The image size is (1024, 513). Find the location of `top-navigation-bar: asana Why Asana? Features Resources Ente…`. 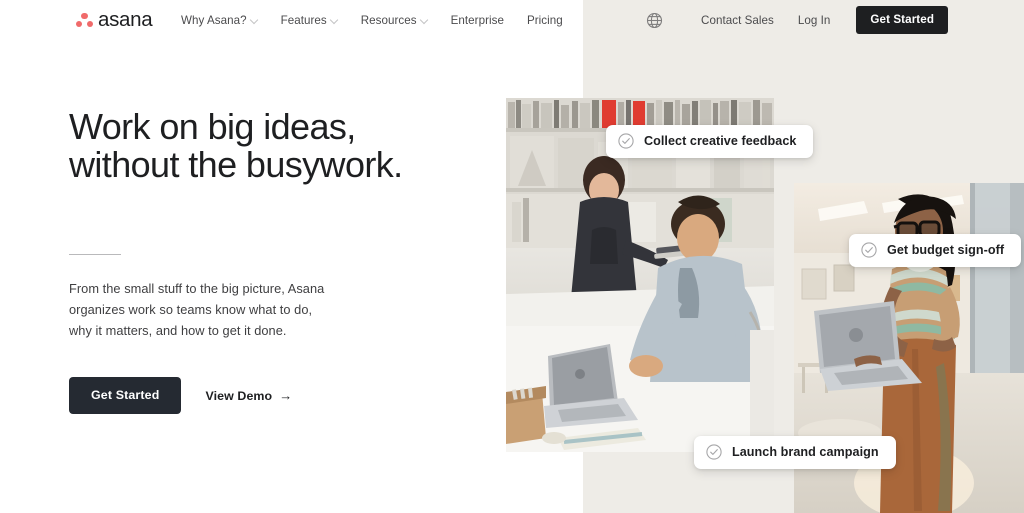

top-navigation-bar: asana Why Asana? Features Resources Ente… is located at coordinates (512, 20).